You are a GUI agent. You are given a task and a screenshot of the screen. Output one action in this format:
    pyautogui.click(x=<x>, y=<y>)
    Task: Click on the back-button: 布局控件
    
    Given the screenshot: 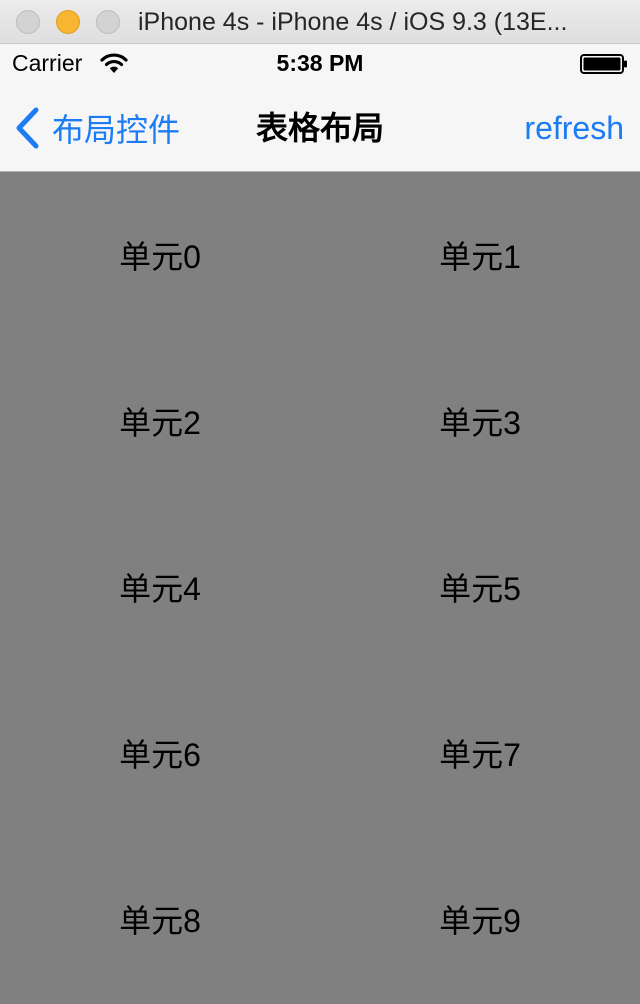 What is the action you would take?
    pyautogui.click(x=97, y=128)
    